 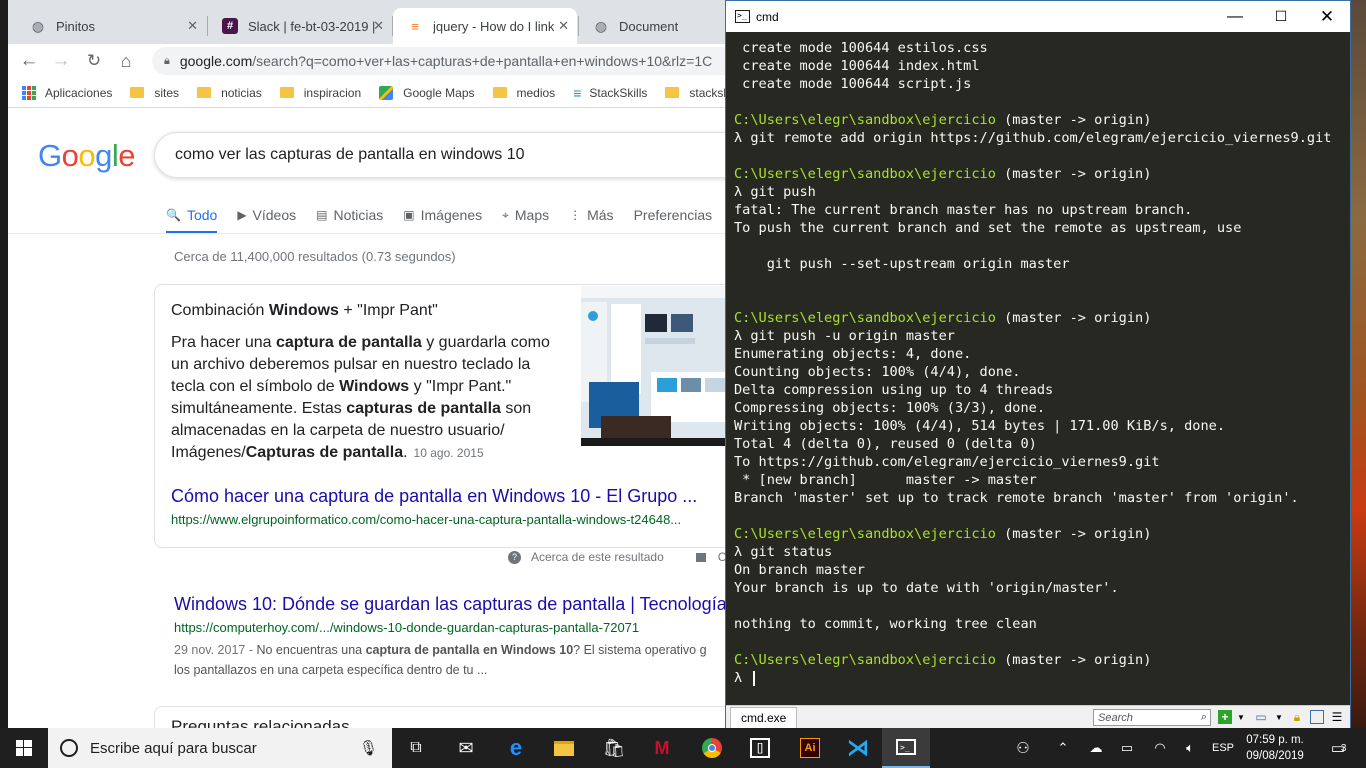 What do you see at coordinates (865, 534) in the screenshot?
I see `prompt-path: C:\Users\elegr\sandbox\ejercicio` at bounding box center [865, 534].